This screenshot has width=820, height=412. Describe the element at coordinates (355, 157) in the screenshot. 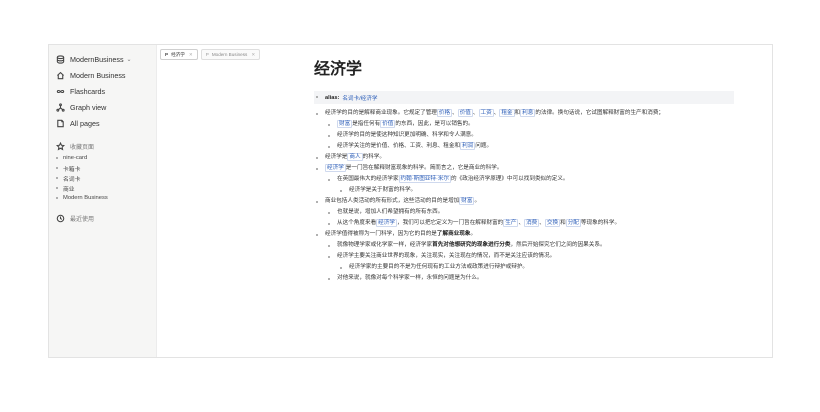

I see `page-link: 商人` at that location.